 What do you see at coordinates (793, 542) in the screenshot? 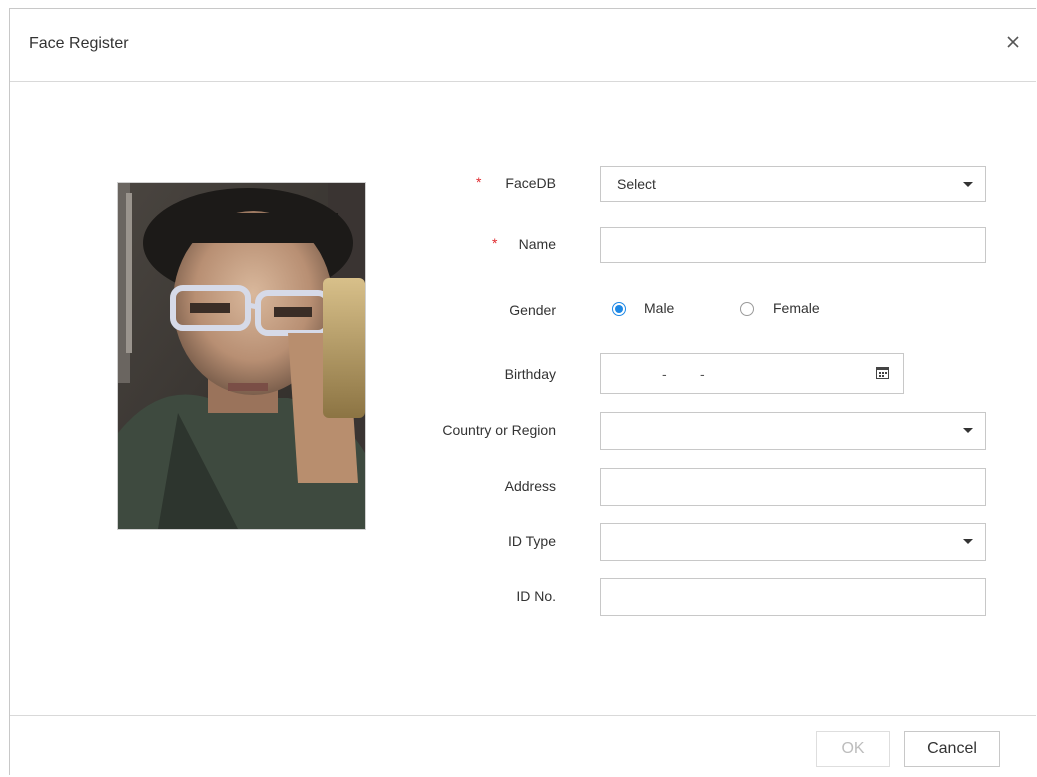
I see `id-type-select` at bounding box center [793, 542].